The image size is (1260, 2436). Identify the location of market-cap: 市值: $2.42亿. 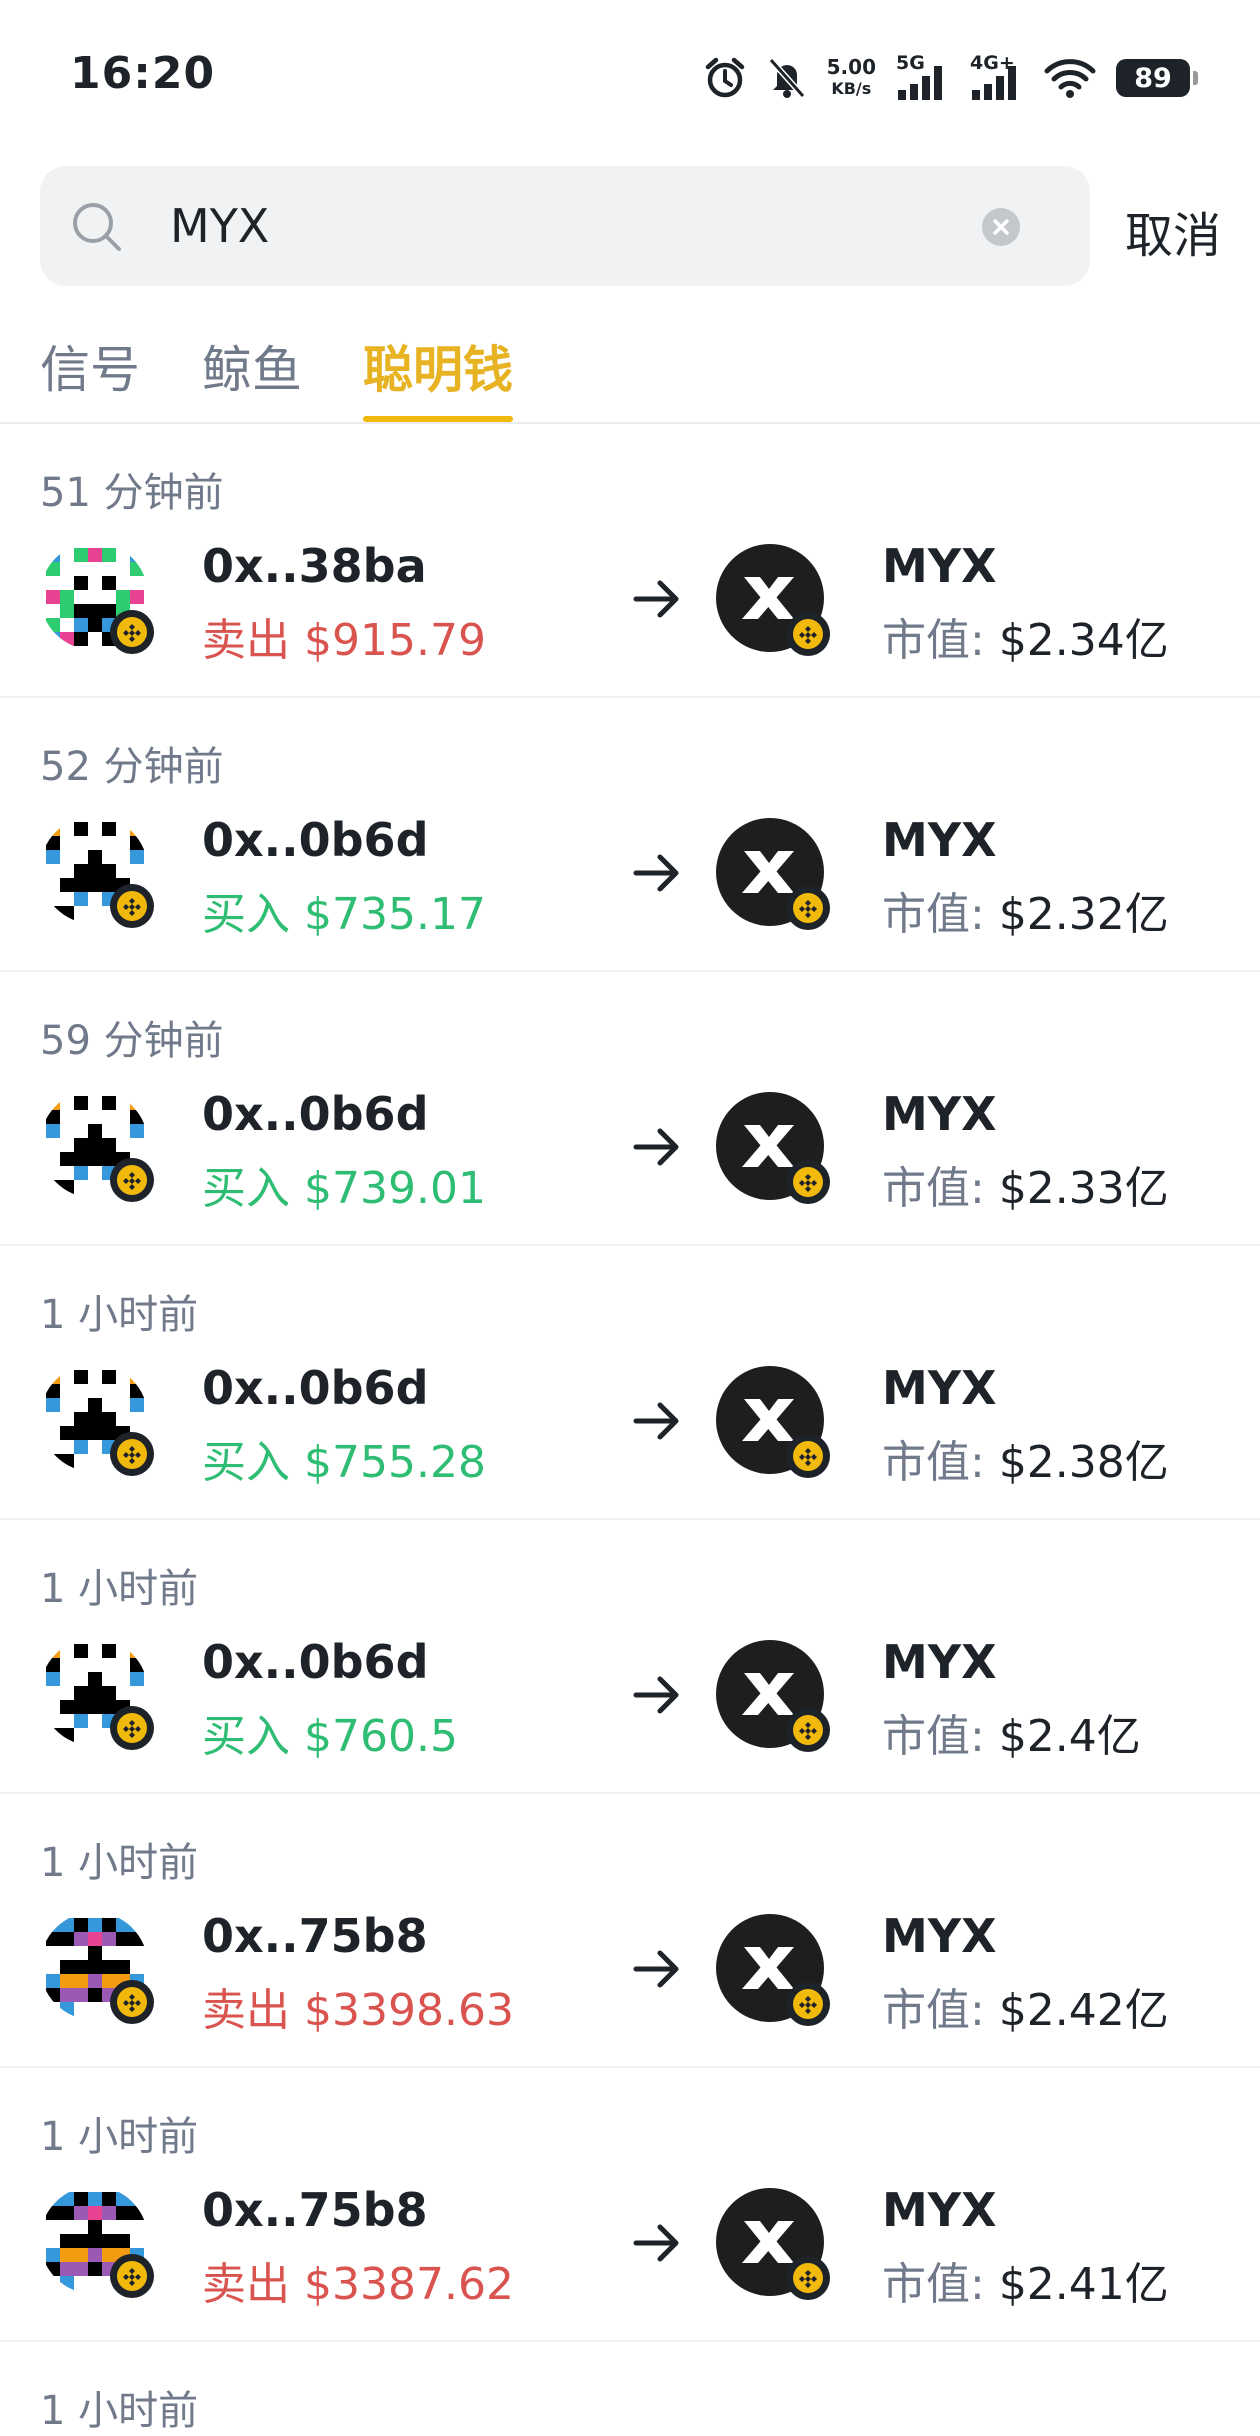
(1025, 2006).